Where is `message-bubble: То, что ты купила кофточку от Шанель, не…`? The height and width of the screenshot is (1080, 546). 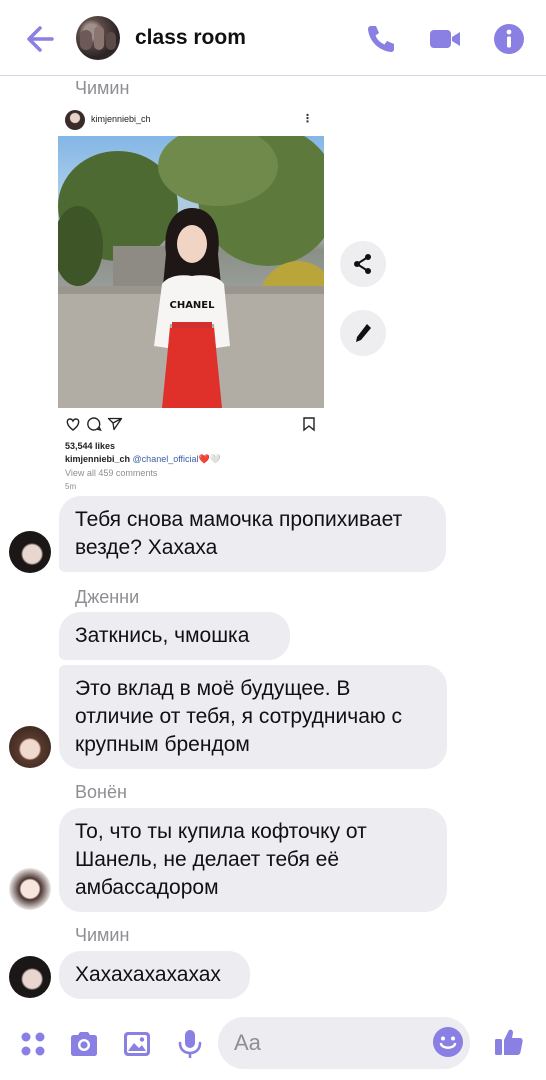 message-bubble: То, что ты купила кофточку от Шанель, не… is located at coordinates (253, 860).